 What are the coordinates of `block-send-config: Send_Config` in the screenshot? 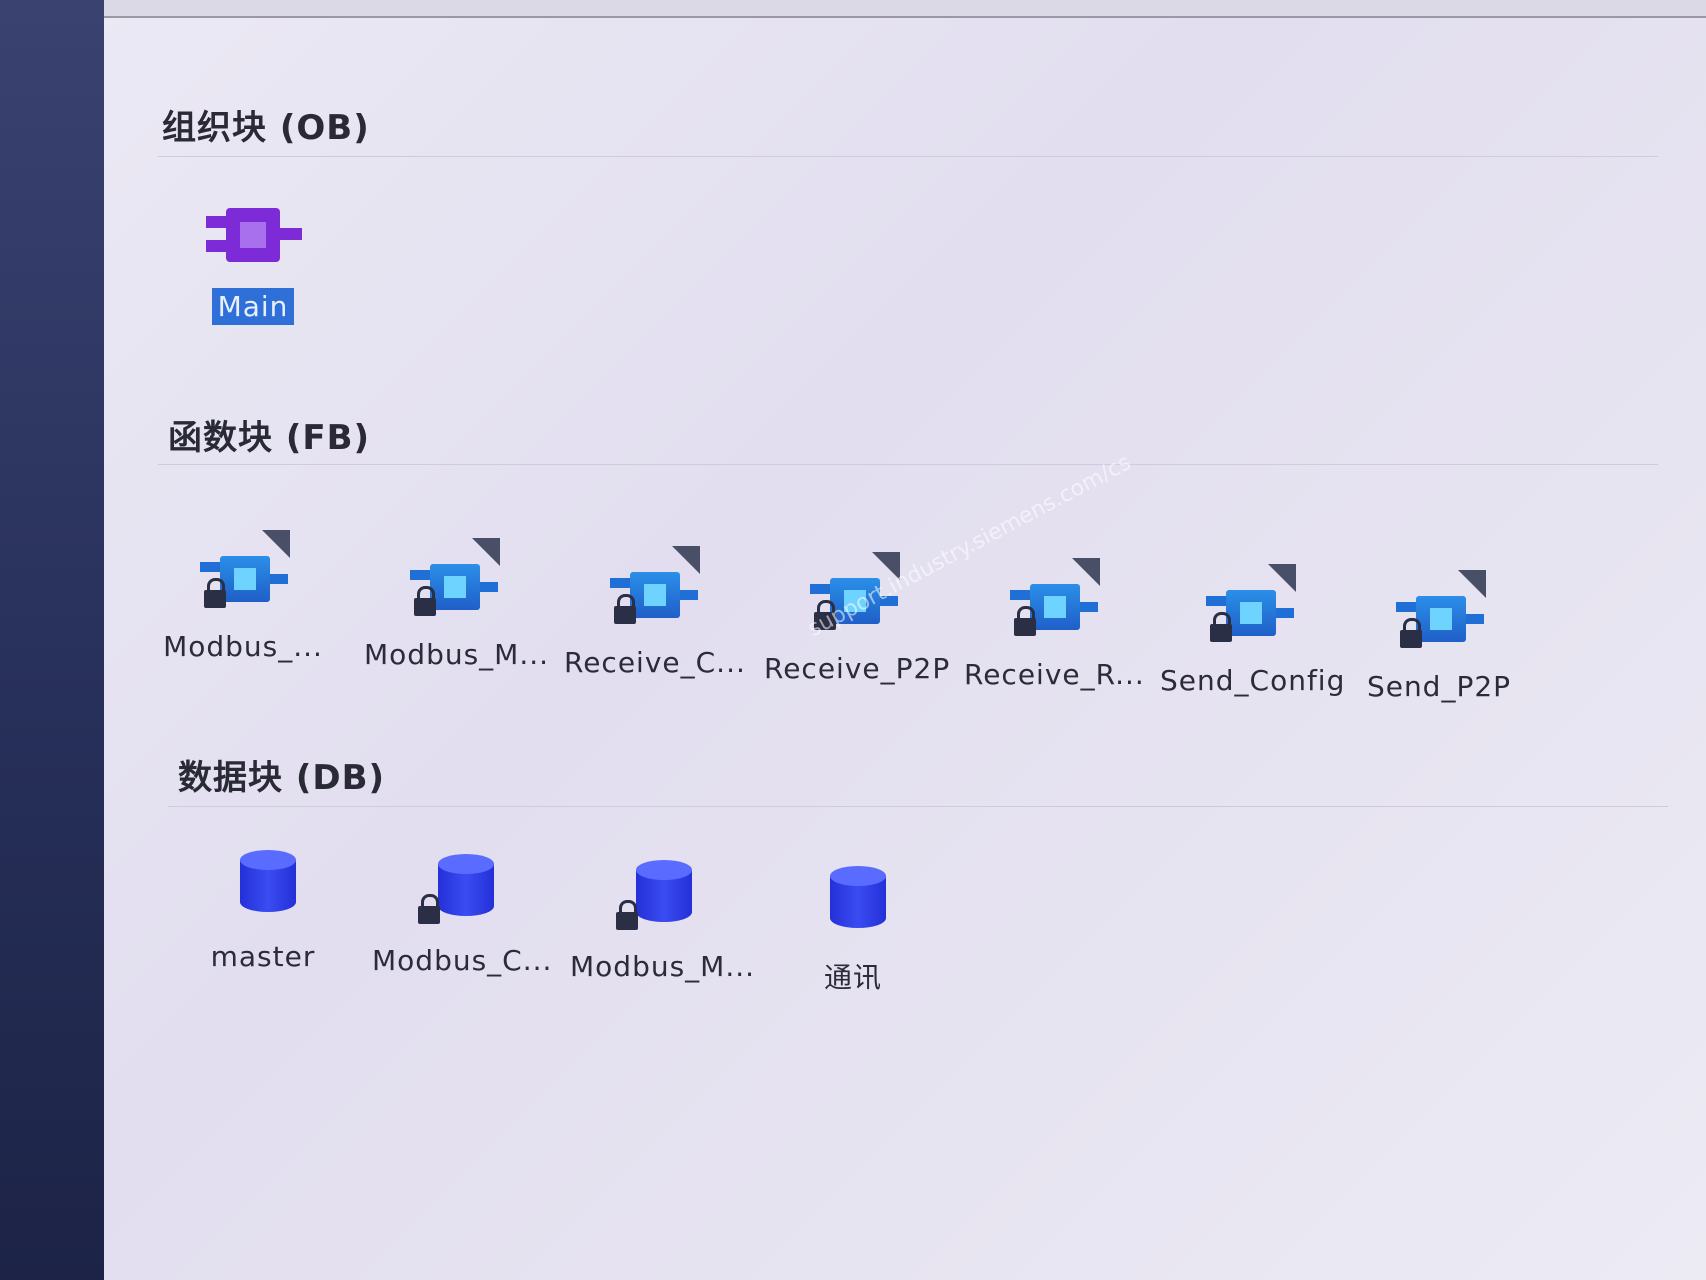 It's located at (1249, 631).